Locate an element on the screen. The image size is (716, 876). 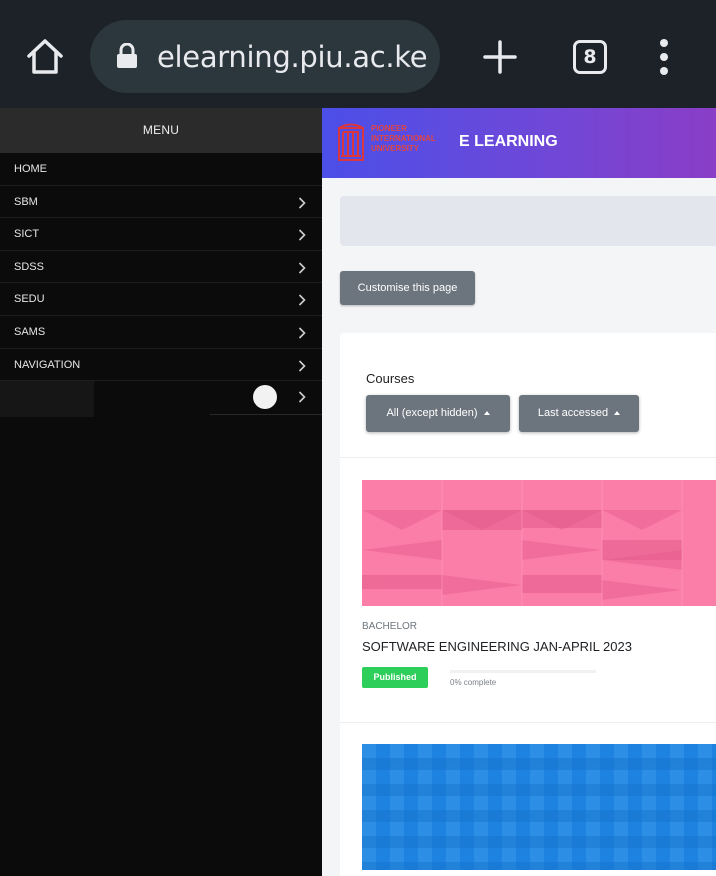
menu-item-navigation: NAVIGATION is located at coordinates (161, 365).